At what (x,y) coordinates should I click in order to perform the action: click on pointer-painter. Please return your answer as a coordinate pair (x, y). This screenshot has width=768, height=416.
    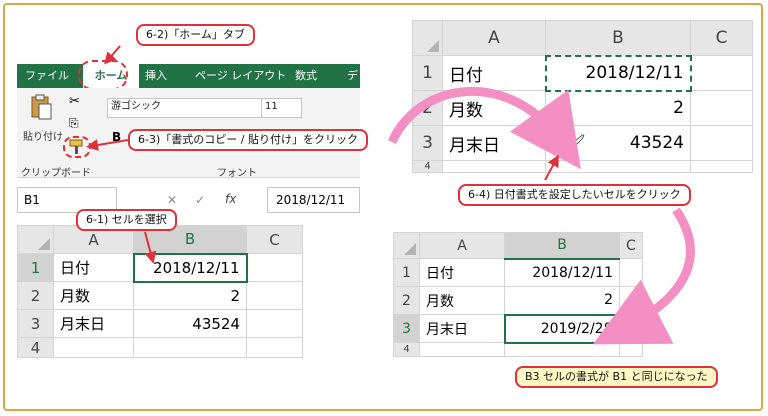
    Looking at the image, I should click on (107, 145).